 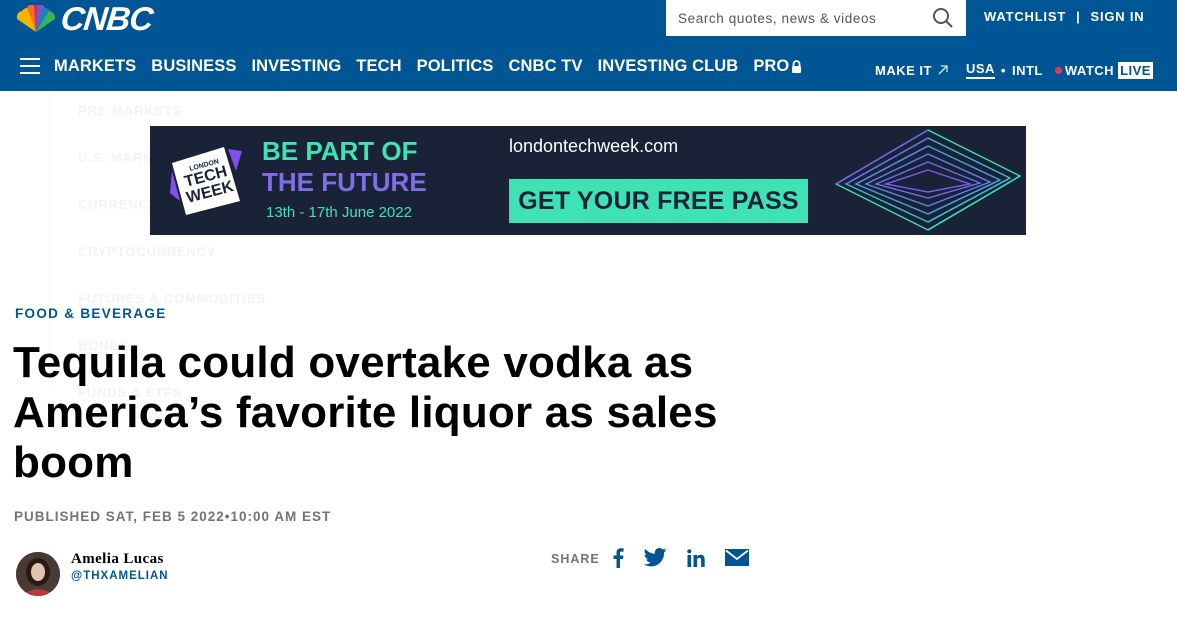 What do you see at coordinates (803, 18) in the screenshot?
I see `search-input` at bounding box center [803, 18].